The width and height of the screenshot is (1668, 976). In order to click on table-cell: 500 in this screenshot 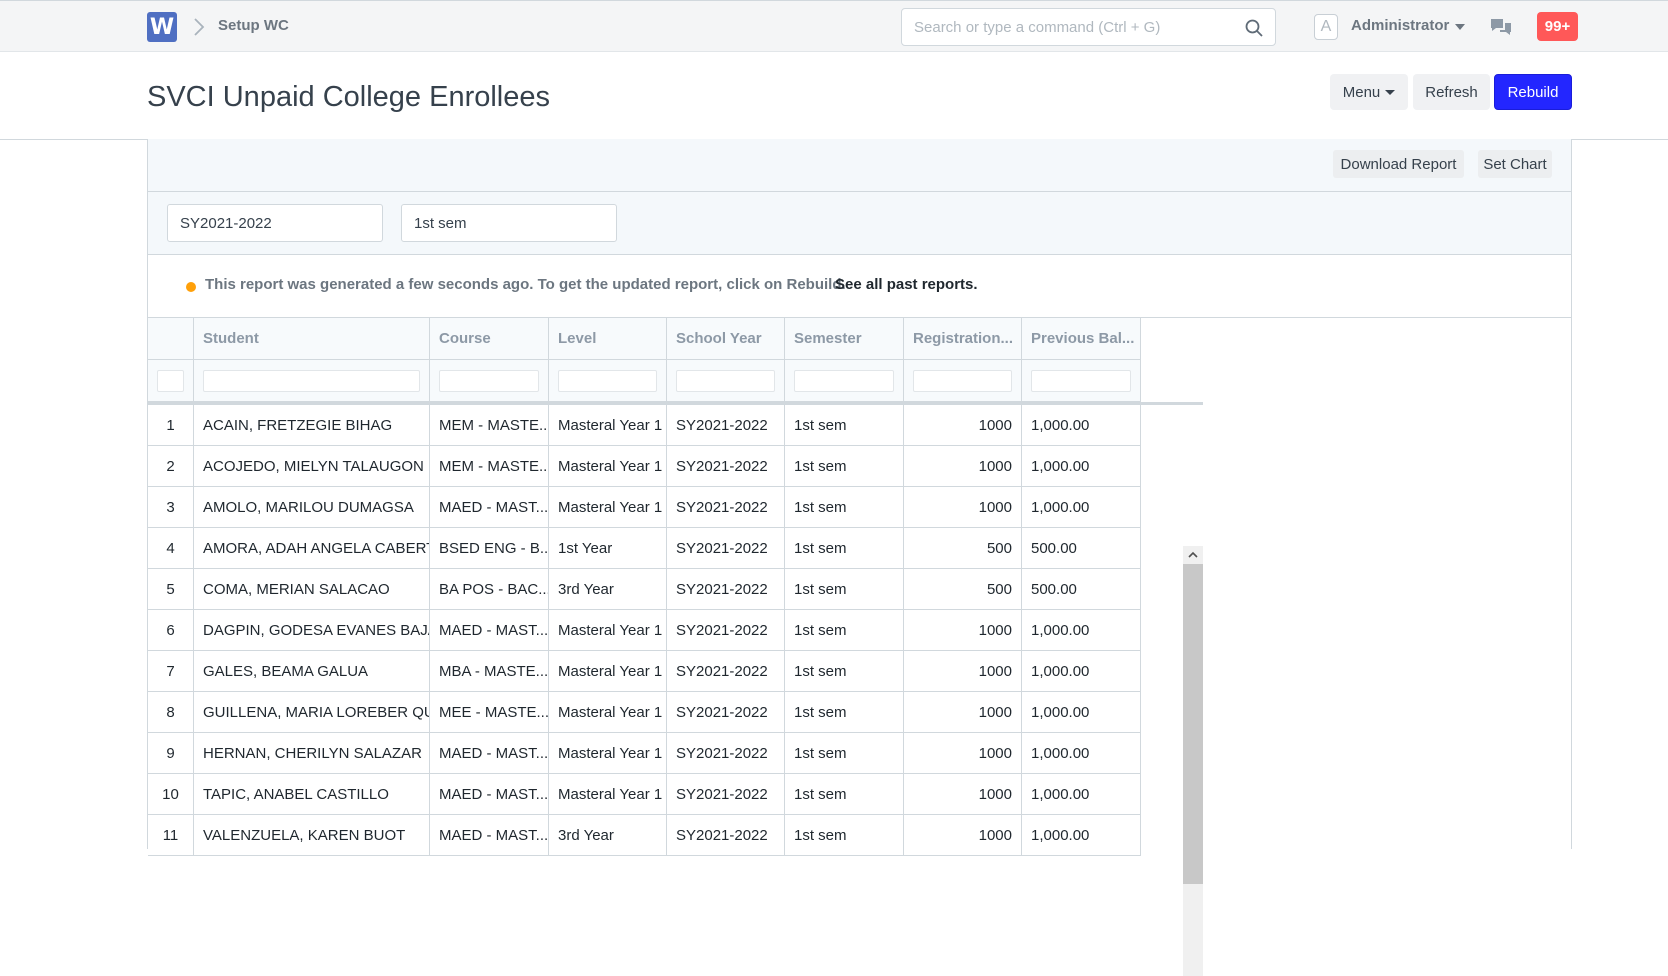, I will do `click(963, 548)`.